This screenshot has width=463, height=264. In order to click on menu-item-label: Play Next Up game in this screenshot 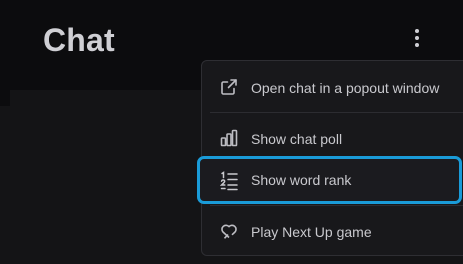, I will do `click(311, 232)`.